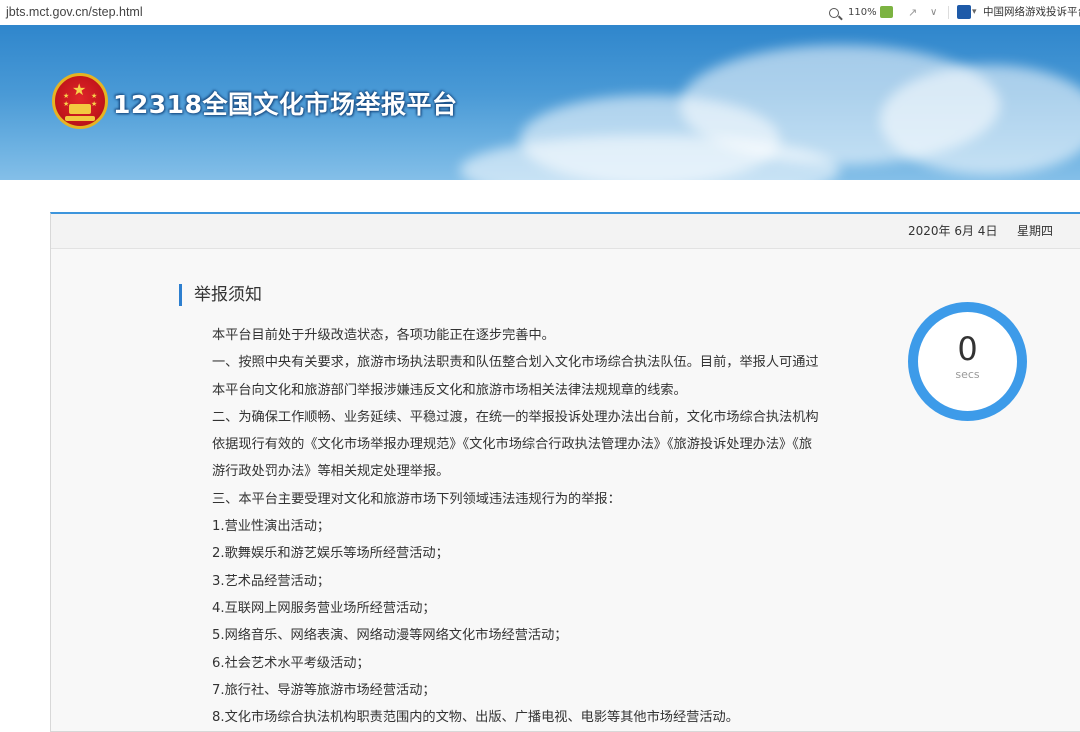 The image size is (1080, 732). I want to click on current-weekday: 星期四, so click(1035, 231).